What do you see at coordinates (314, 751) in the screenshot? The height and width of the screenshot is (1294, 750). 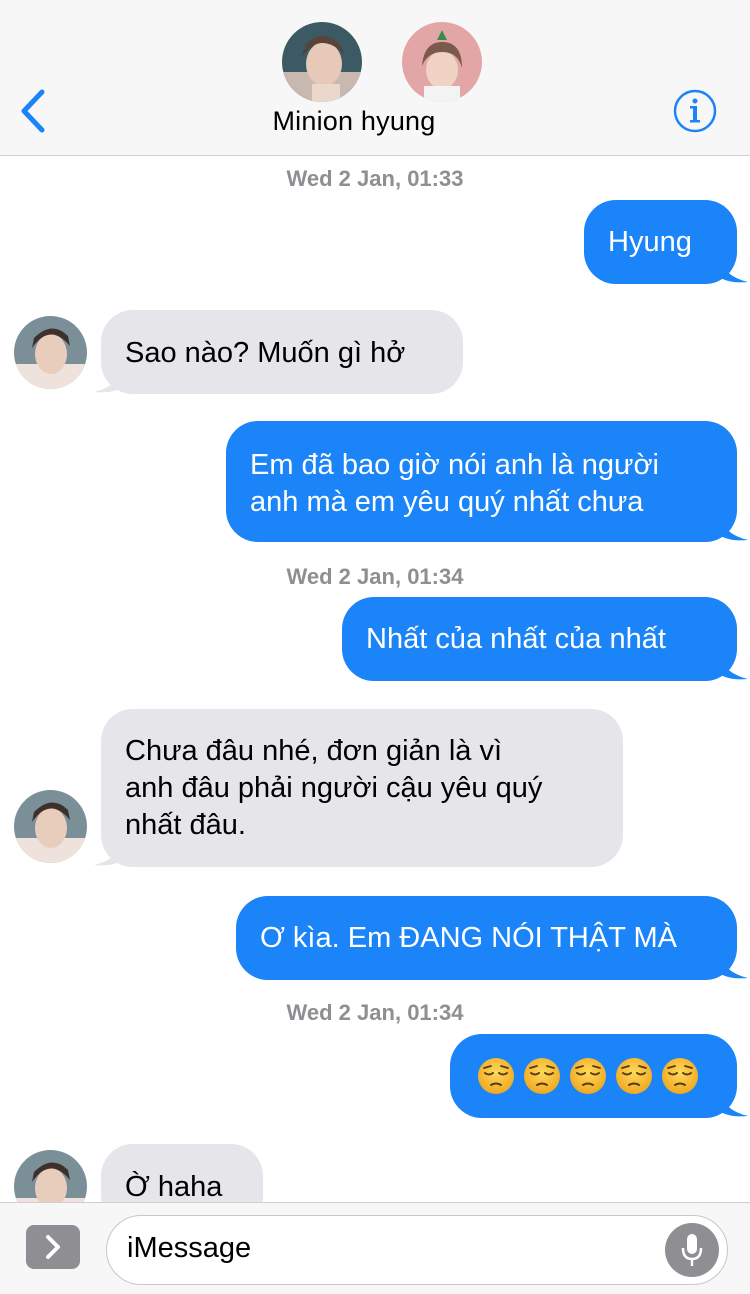 I see `message-text-line: Chưa đâu nhé, đơn giản là vì` at bounding box center [314, 751].